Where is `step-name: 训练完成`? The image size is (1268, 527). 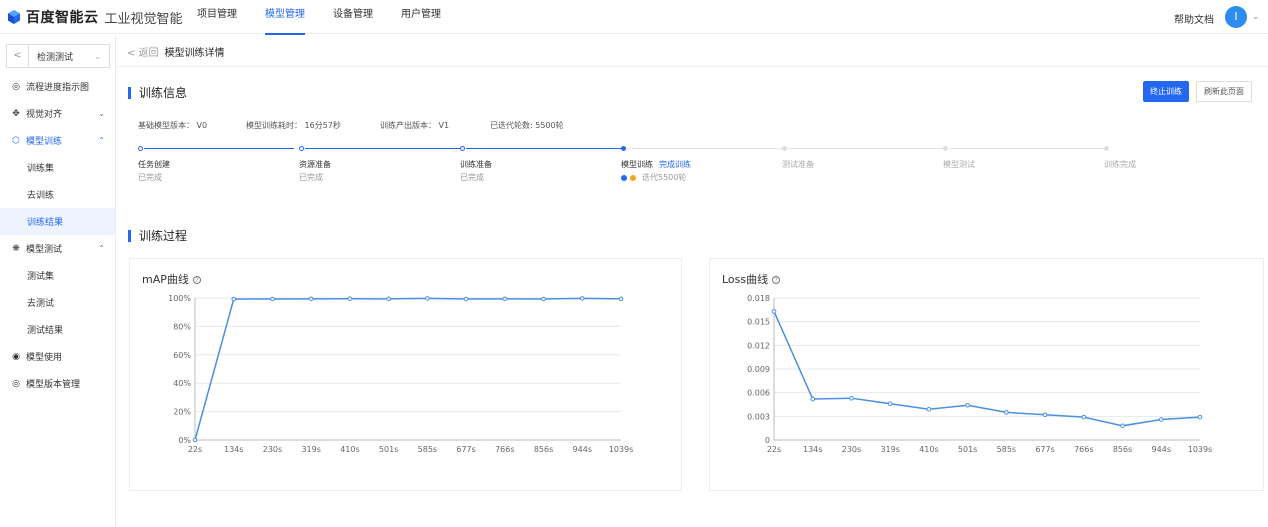 step-name: 训练完成 is located at coordinates (1120, 164).